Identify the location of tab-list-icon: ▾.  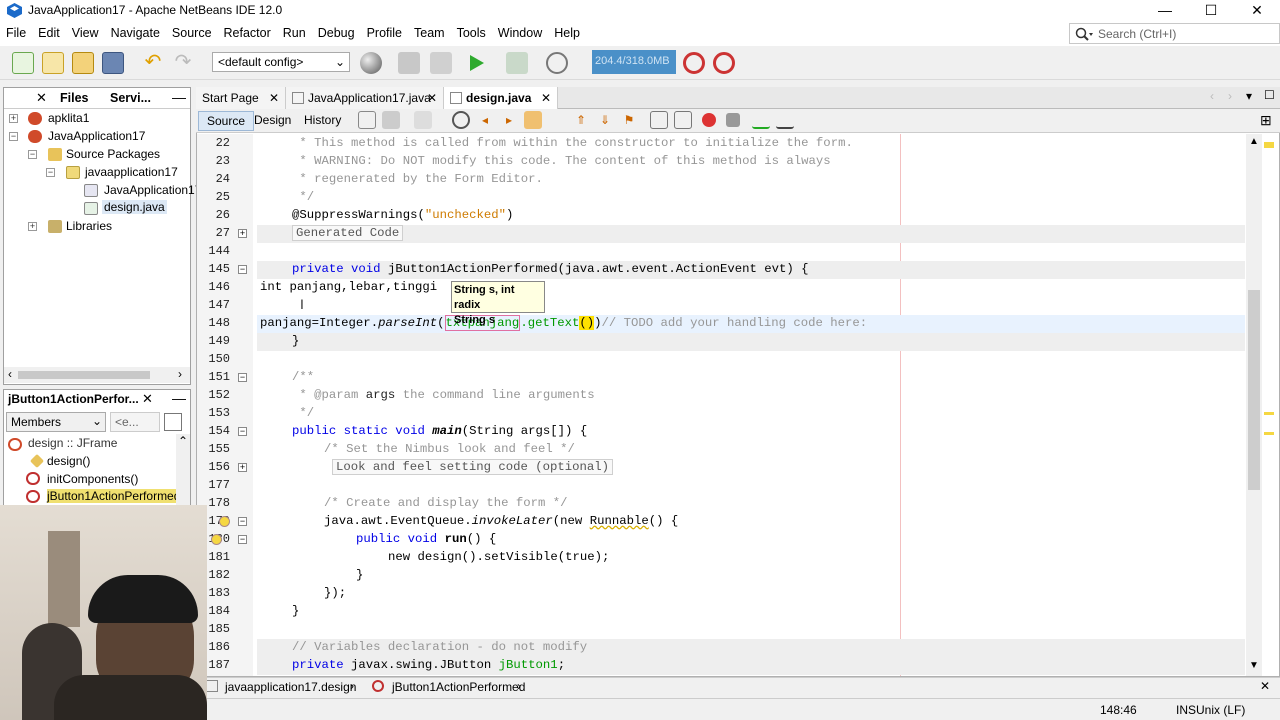
(1249, 96).